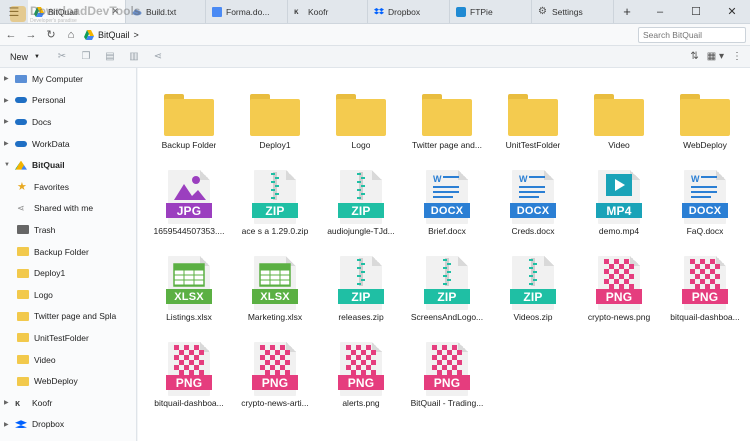 Image resolution: width=750 pixels, height=441 pixels. What do you see at coordinates (696, 11) in the screenshot?
I see `maximize-button: ☐` at bounding box center [696, 11].